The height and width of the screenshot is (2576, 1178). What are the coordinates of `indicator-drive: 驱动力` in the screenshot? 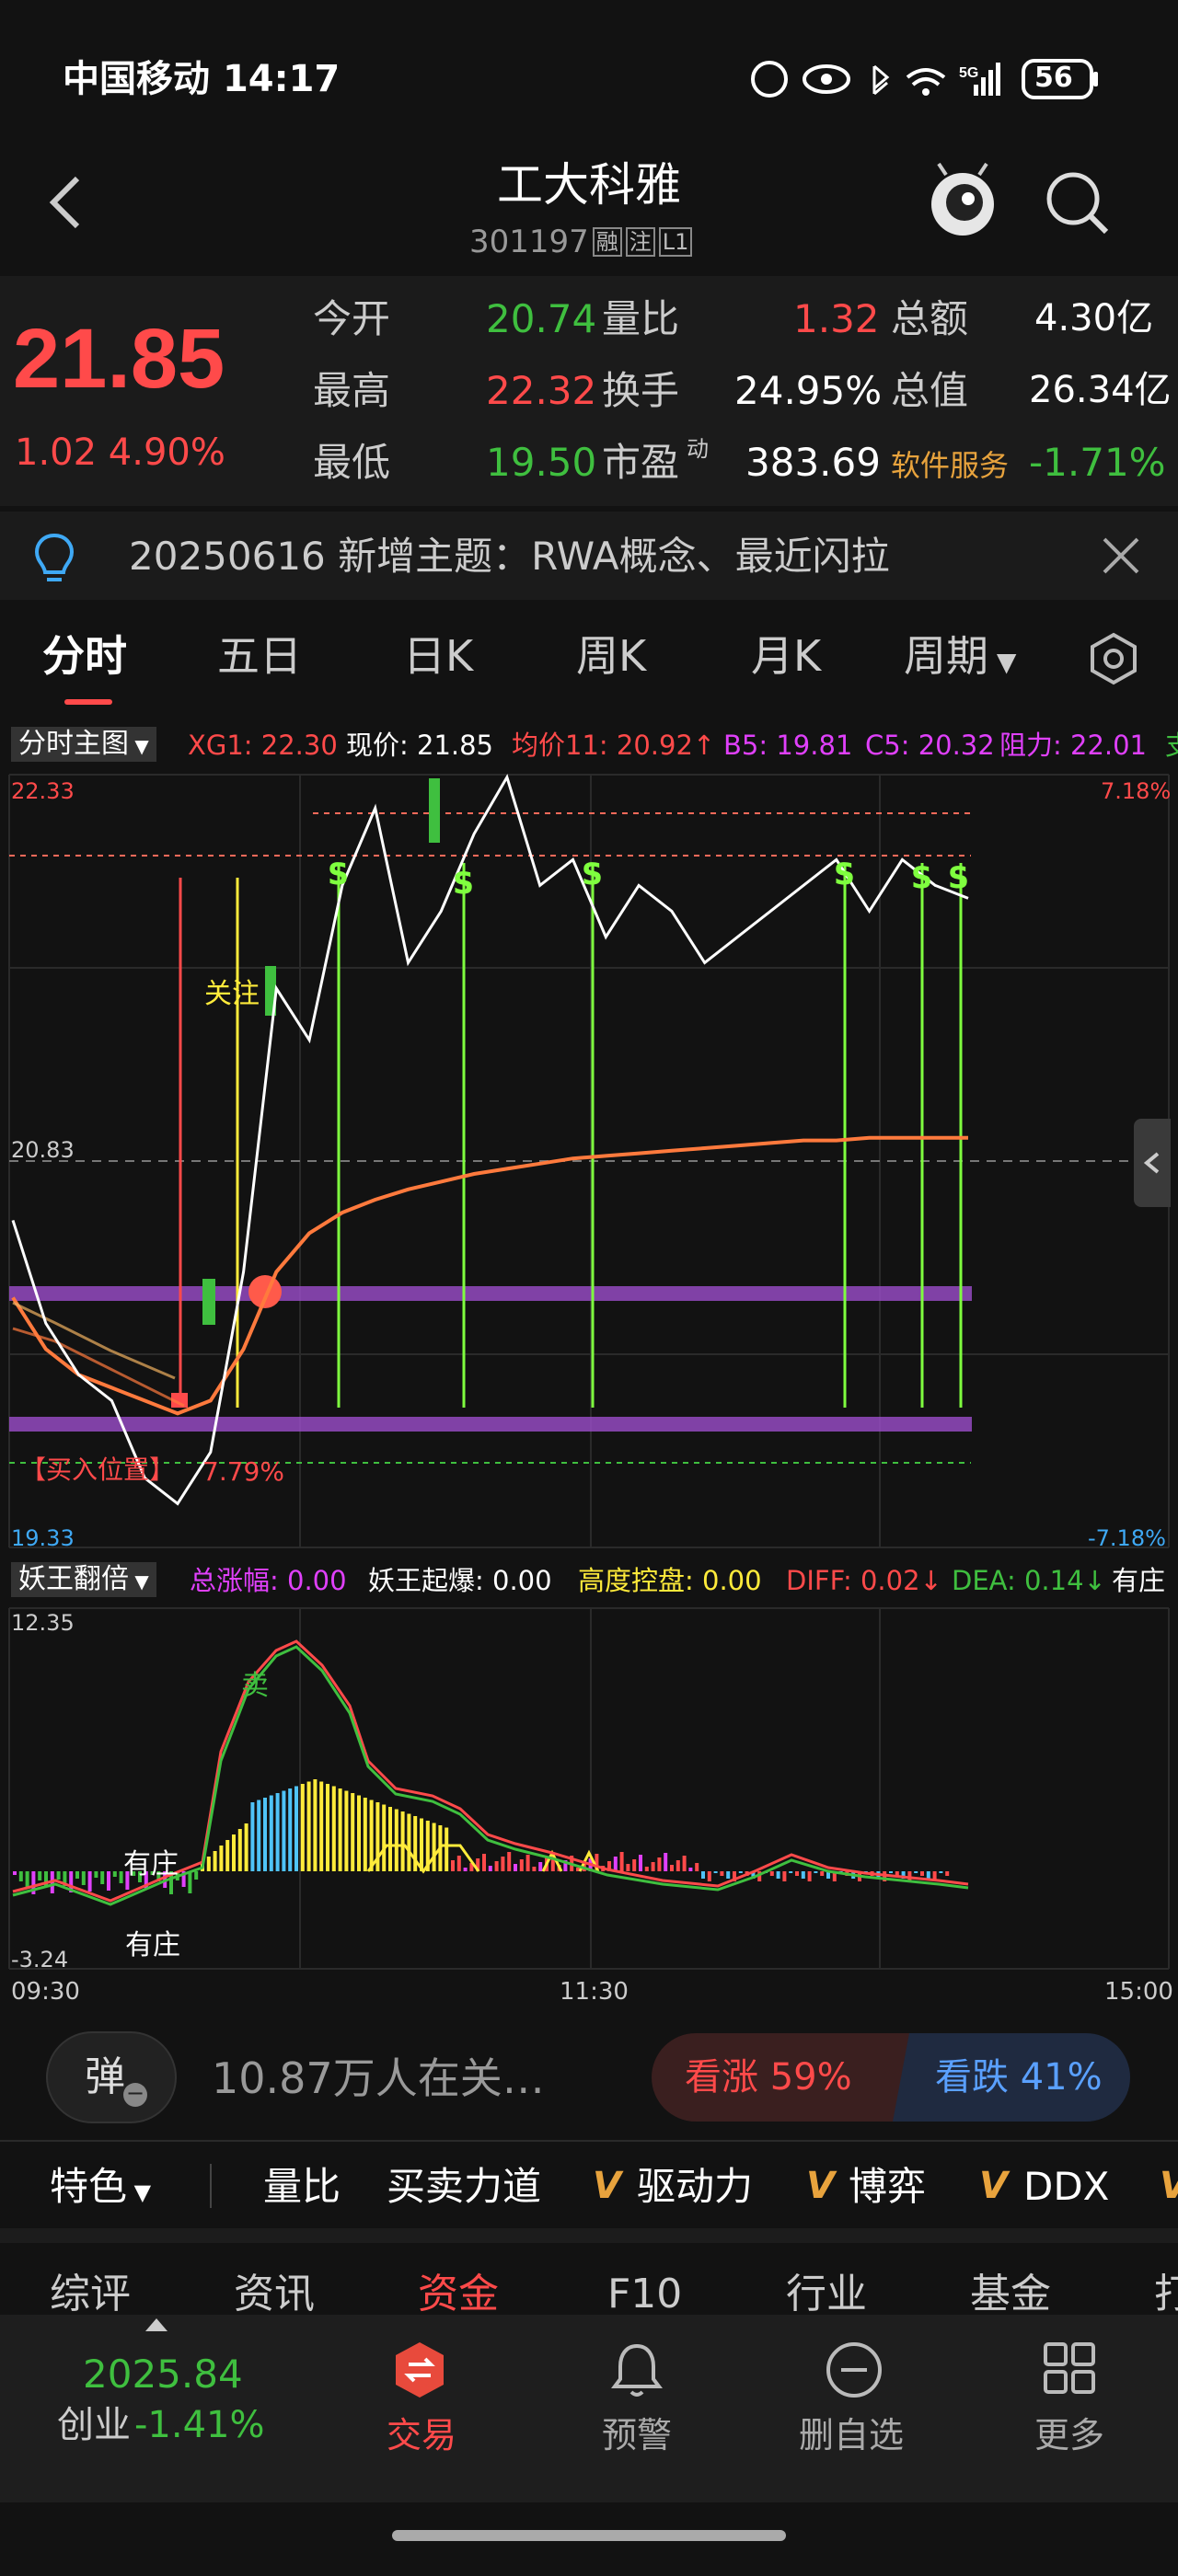 It's located at (695, 2187).